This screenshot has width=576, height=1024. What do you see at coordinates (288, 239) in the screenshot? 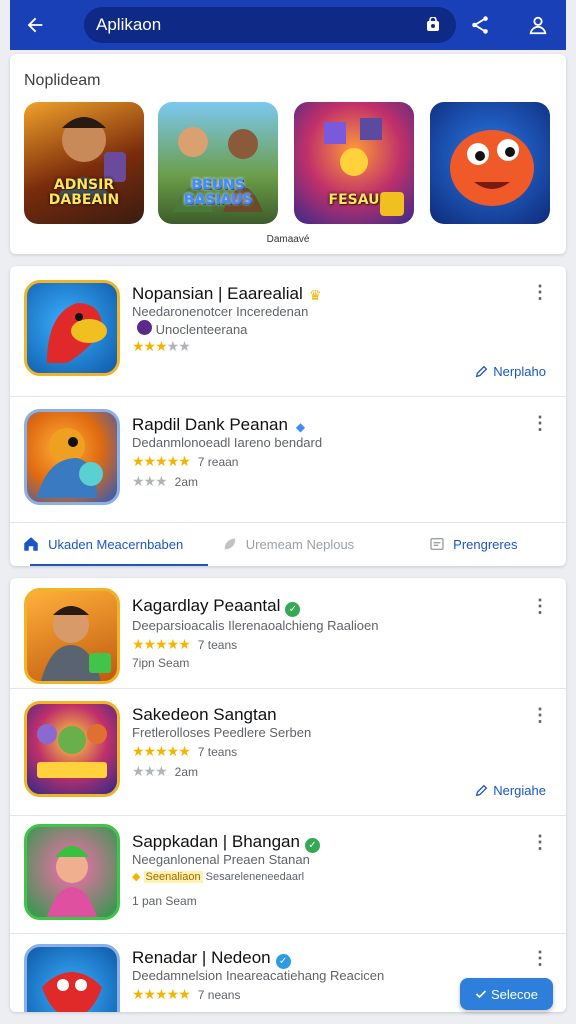
I see `carousel-footer: Damaavé` at bounding box center [288, 239].